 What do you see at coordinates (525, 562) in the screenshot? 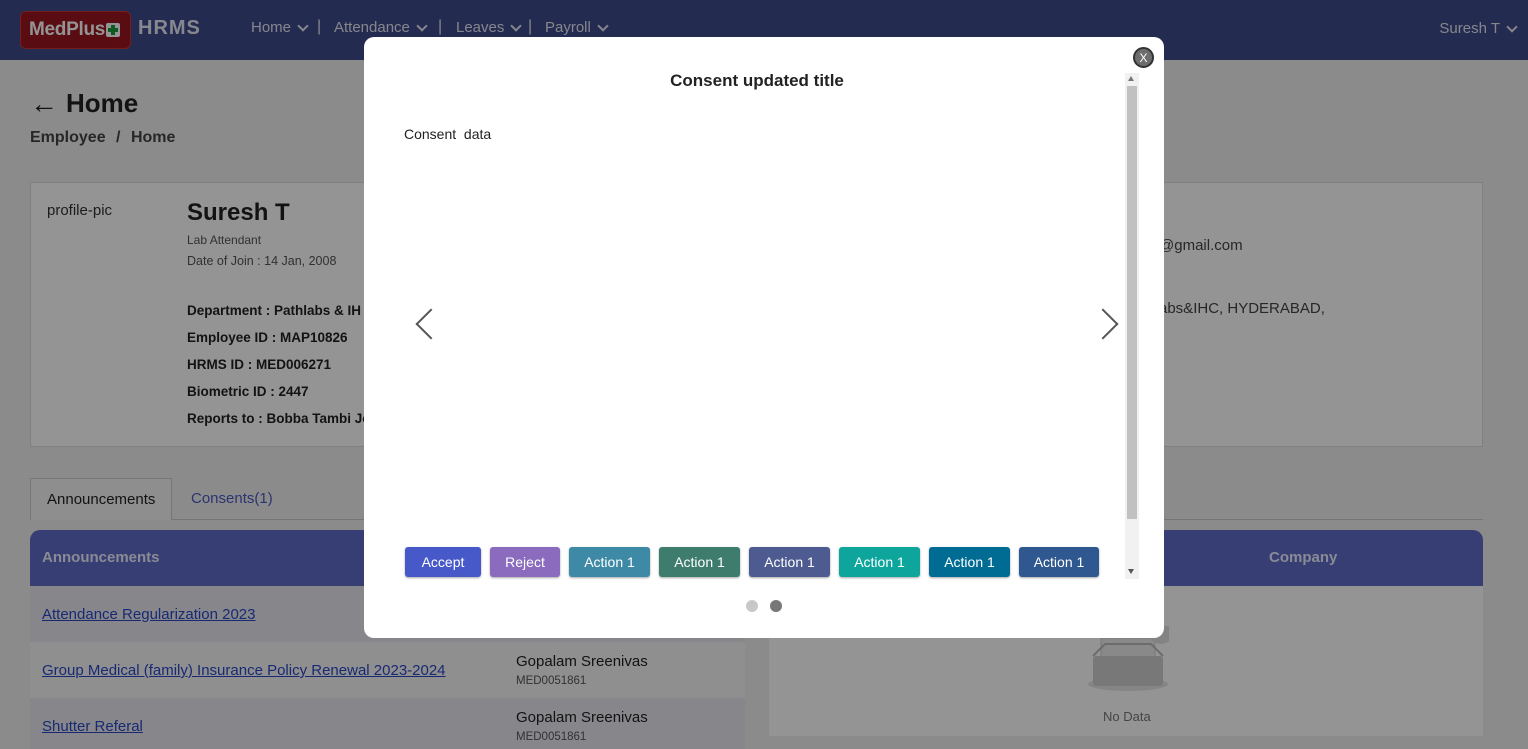
I see `reject-button: Reject` at bounding box center [525, 562].